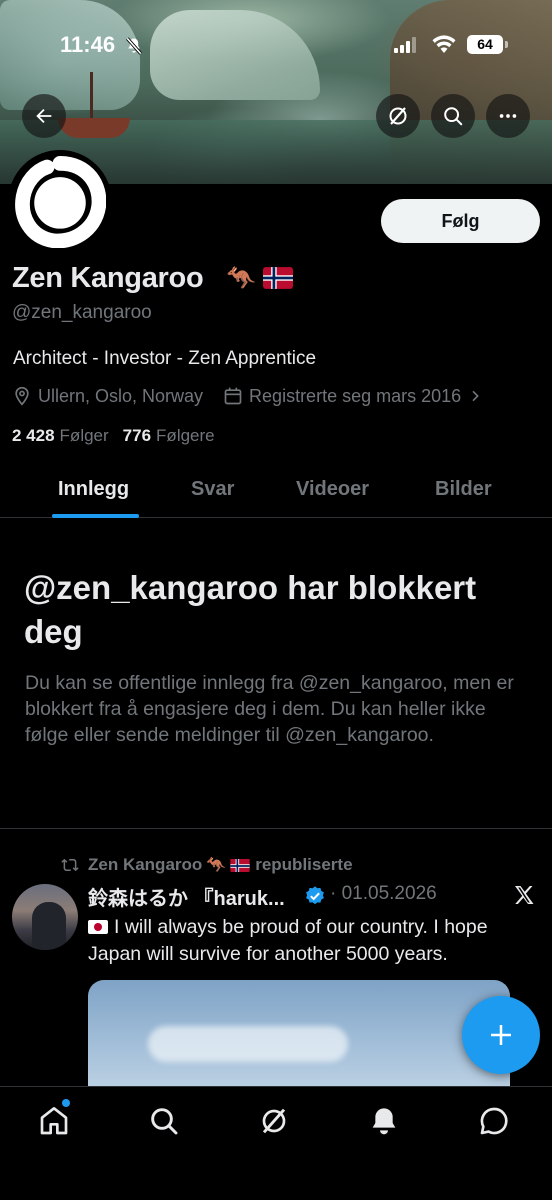 This screenshot has width=552, height=1200. I want to click on divider, so click(276, 828).